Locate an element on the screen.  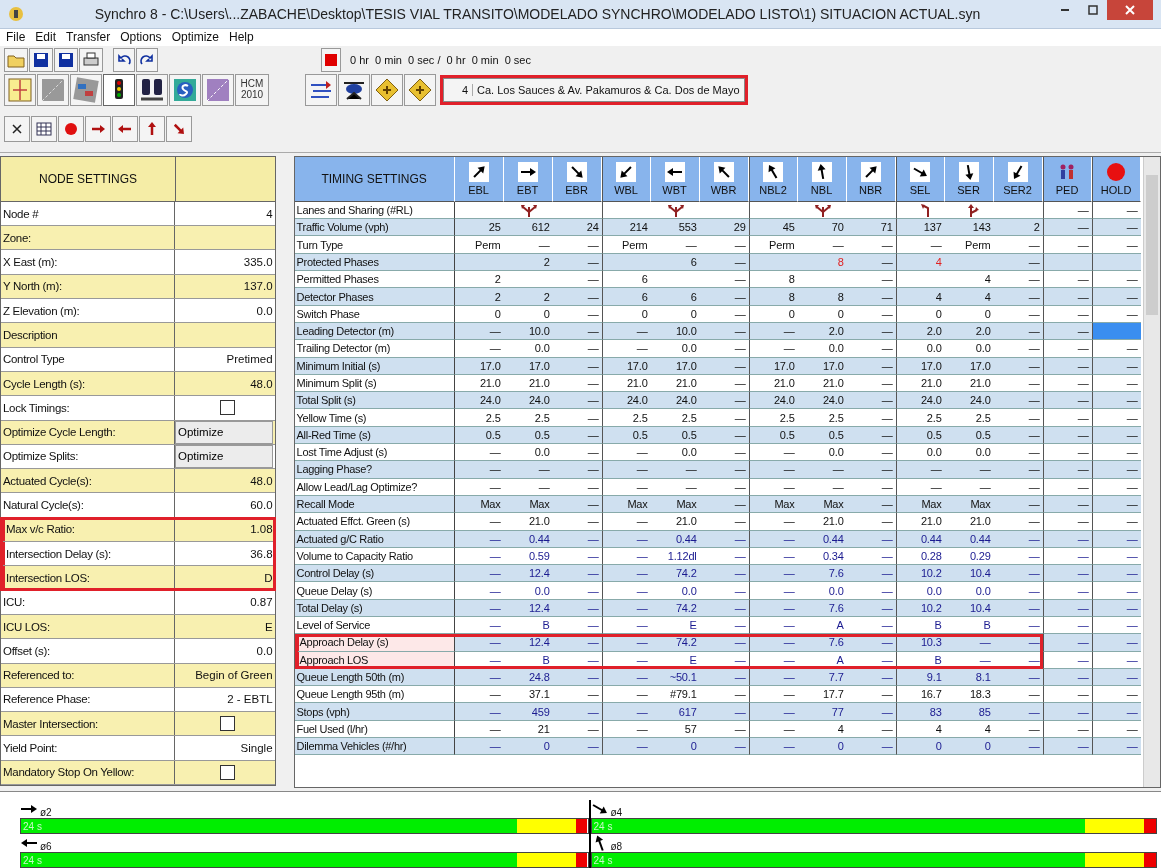
setting-label: Intersection LOS: is located at coordinates (88, 578).